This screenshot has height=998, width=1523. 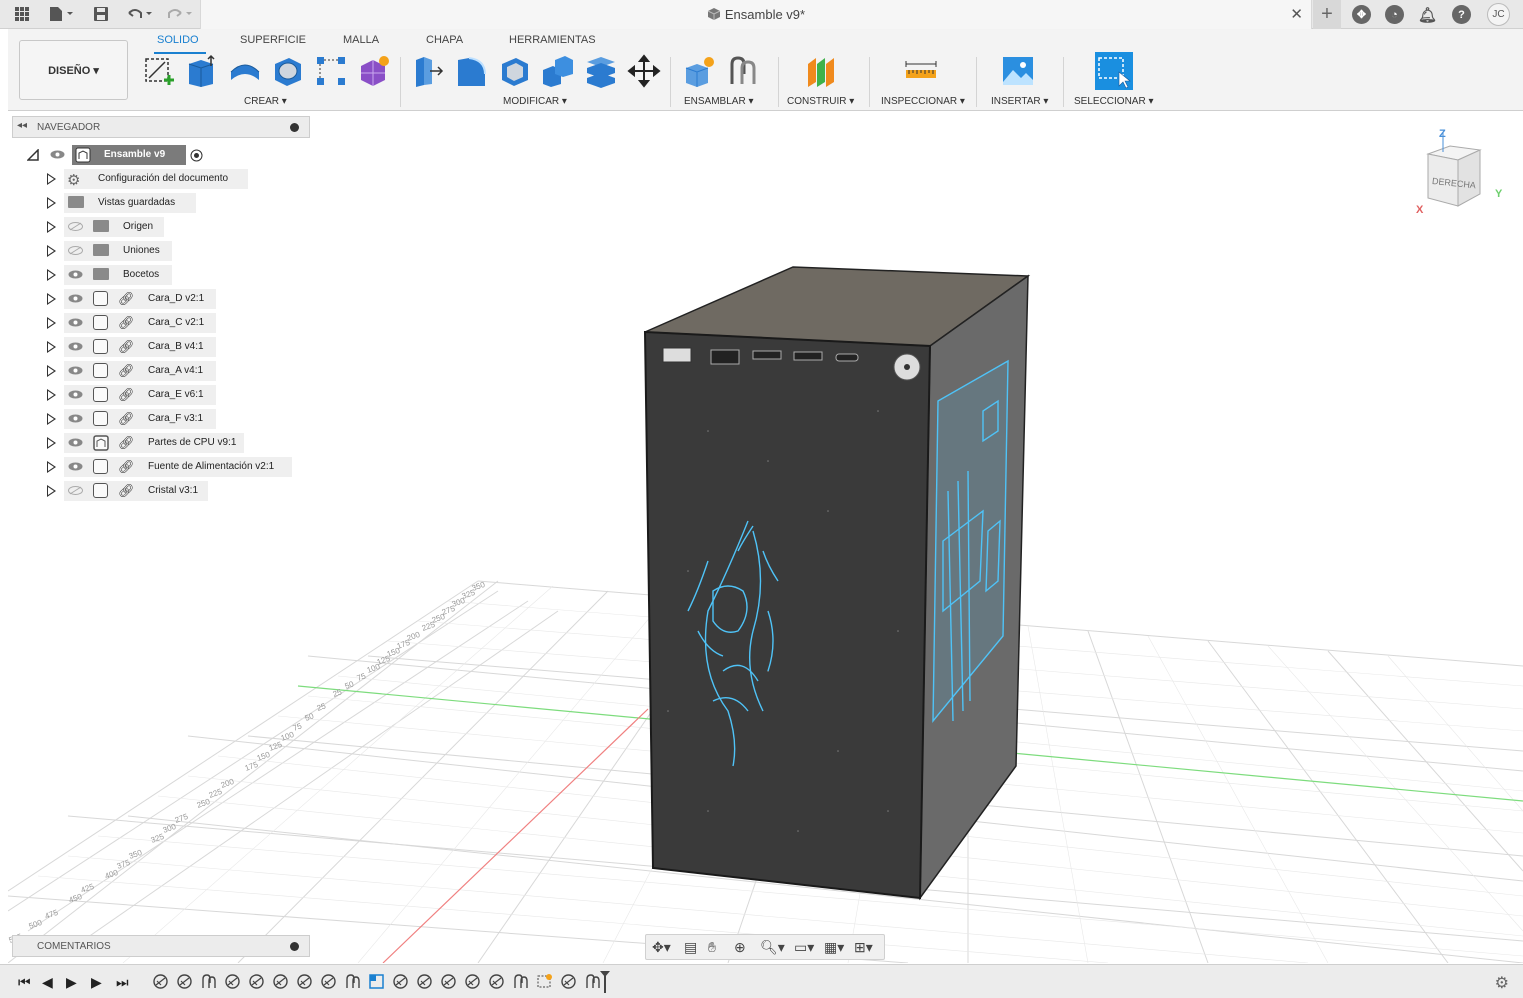 I want to click on timeline-sketch-icon, so click(x=376, y=981).